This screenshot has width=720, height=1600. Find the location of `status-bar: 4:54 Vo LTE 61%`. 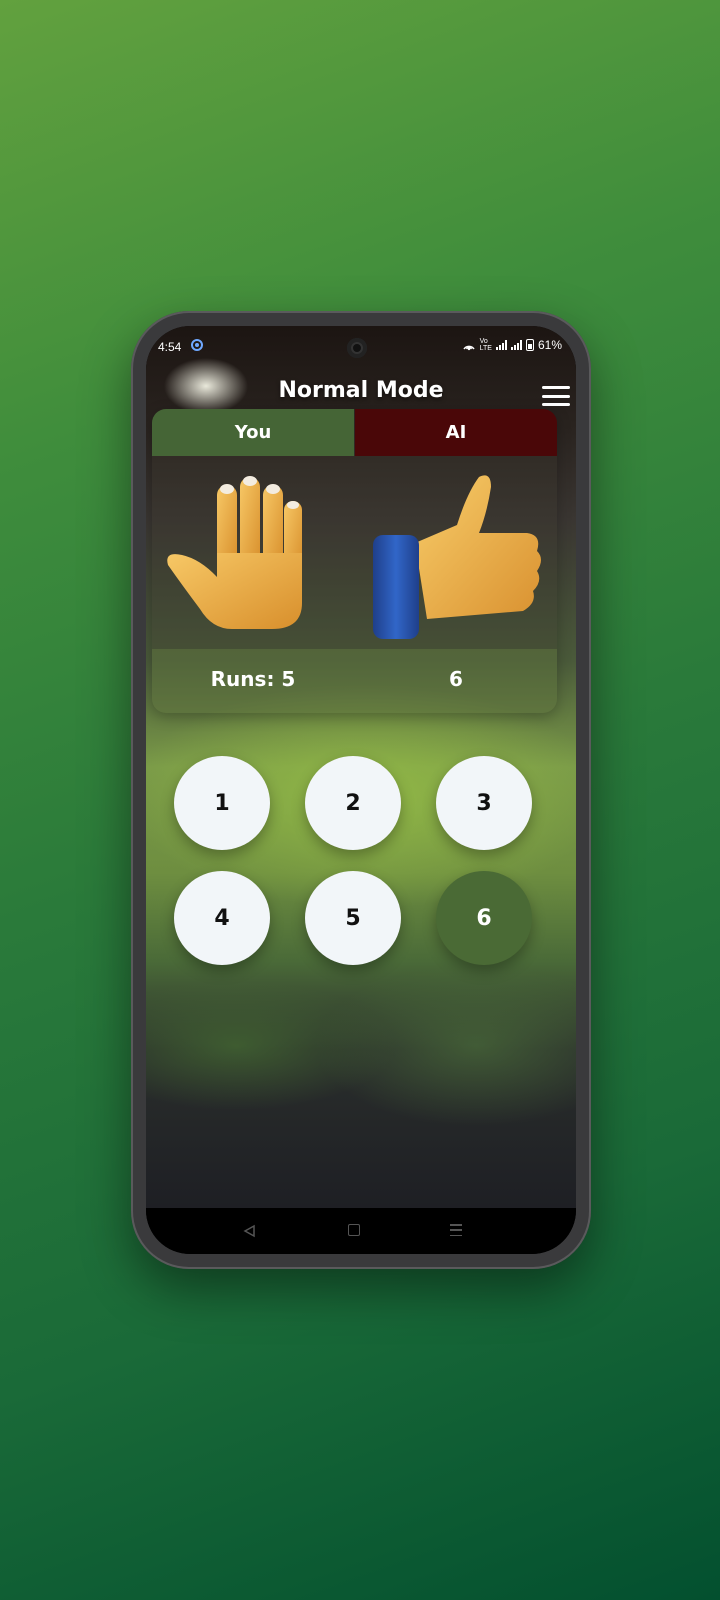

status-bar: 4:54 Vo LTE 61% is located at coordinates (361, 347).